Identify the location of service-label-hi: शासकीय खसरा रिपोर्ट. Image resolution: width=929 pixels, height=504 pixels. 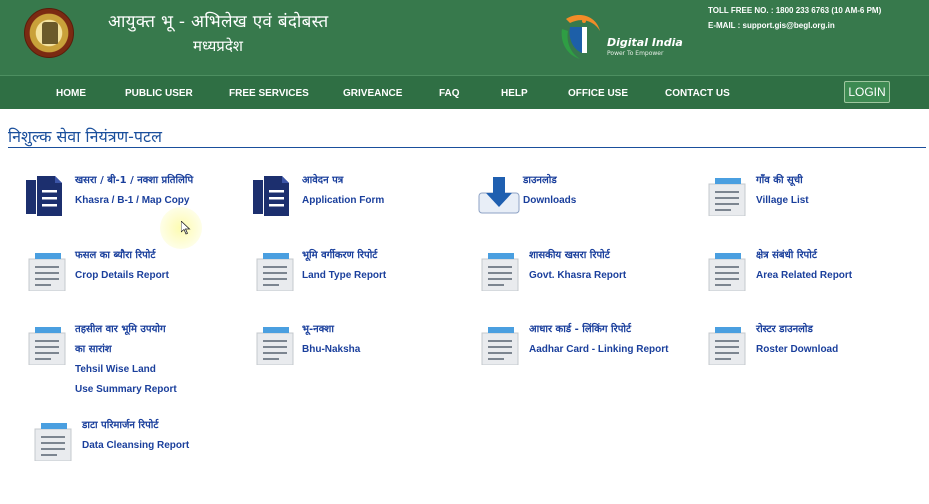
(569, 255).